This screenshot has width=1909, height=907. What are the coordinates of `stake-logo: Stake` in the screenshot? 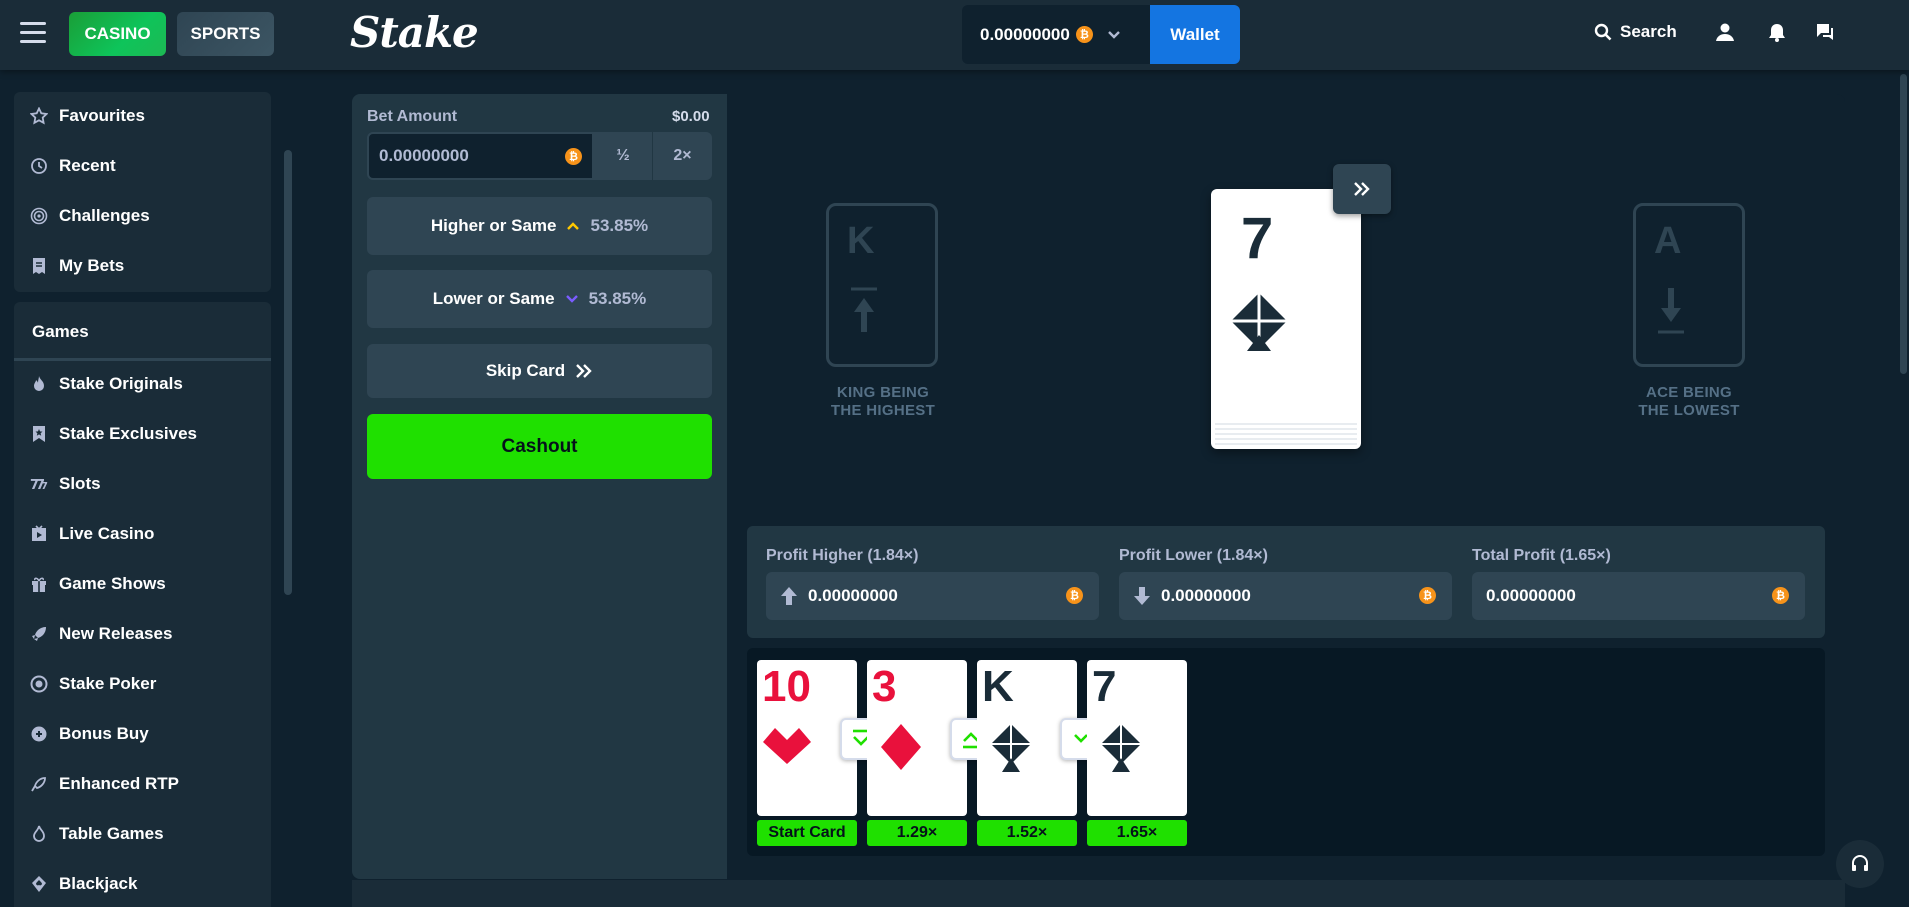 It's located at (414, 32).